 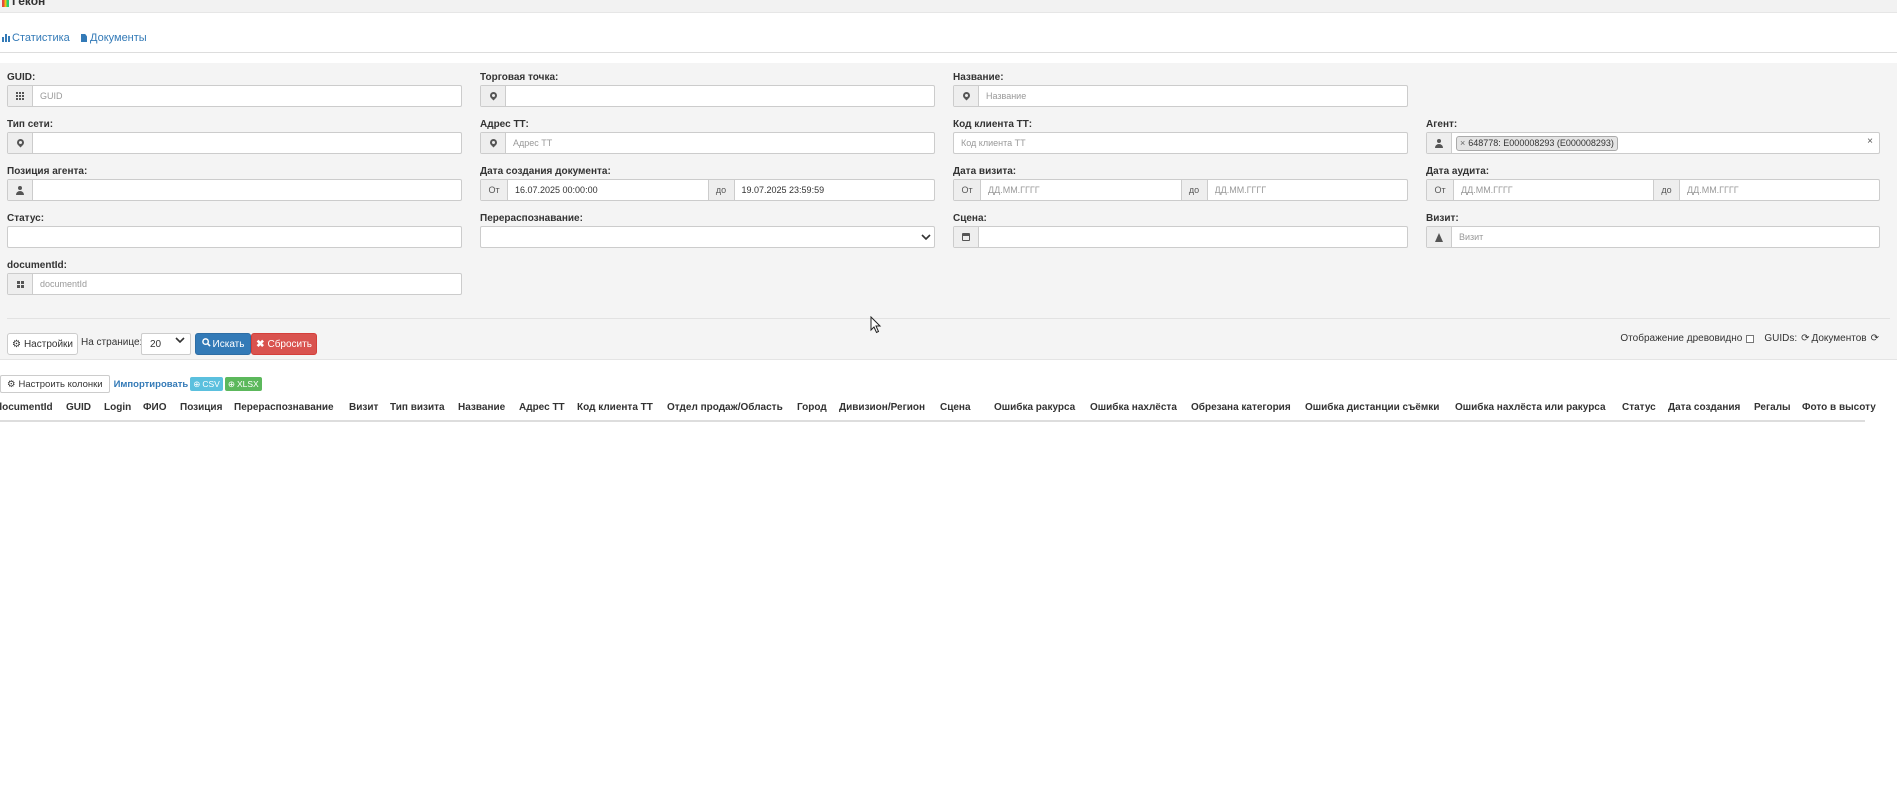 I want to click on import-csv-button: ⊕ CSV, so click(x=206, y=384).